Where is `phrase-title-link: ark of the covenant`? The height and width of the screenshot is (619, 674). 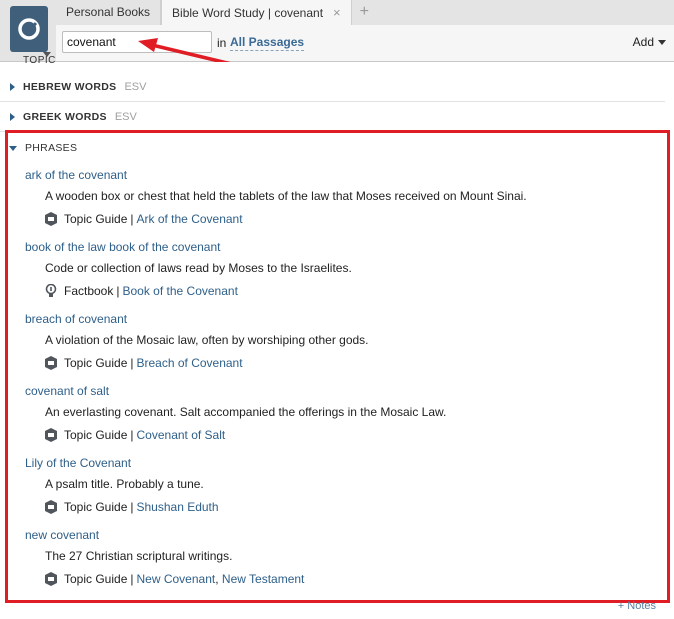
phrase-title-link: ark of the covenant is located at coordinates (76, 175).